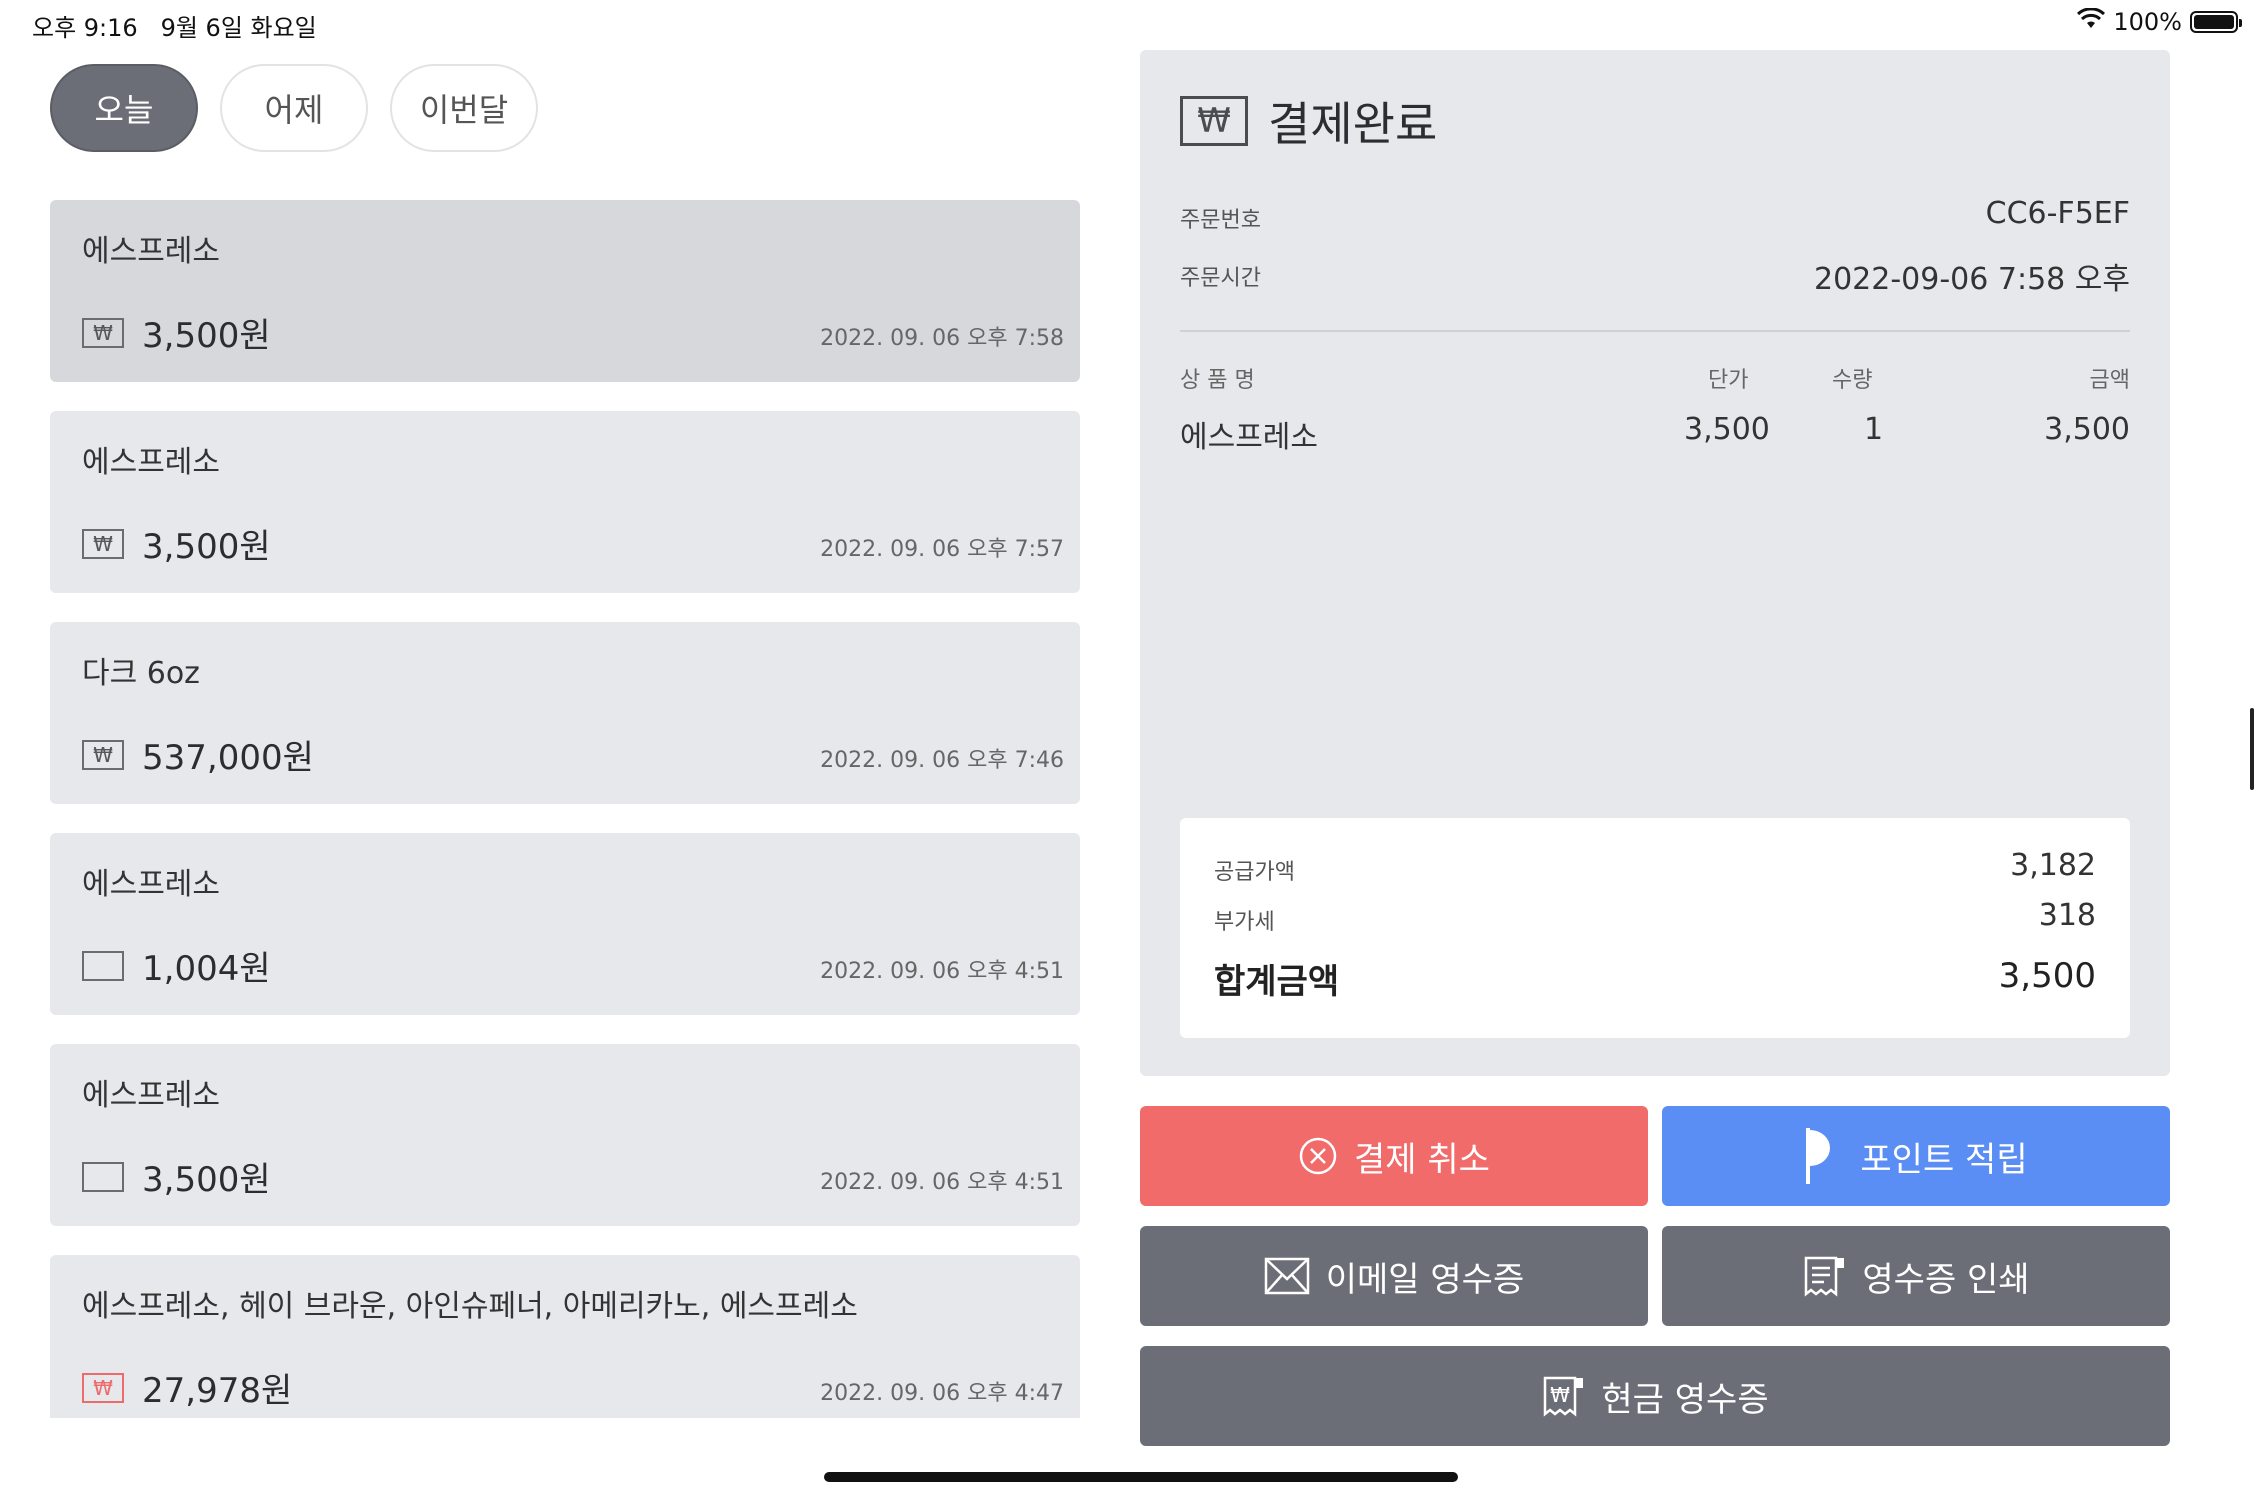 Image resolution: width=2266 pixels, height=1488 pixels. Describe the element at coordinates (565, 291) in the screenshot. I see `order-card: 에스프레소 ₩ 3,500원 2022. 09. 06 오후 7:58` at that location.